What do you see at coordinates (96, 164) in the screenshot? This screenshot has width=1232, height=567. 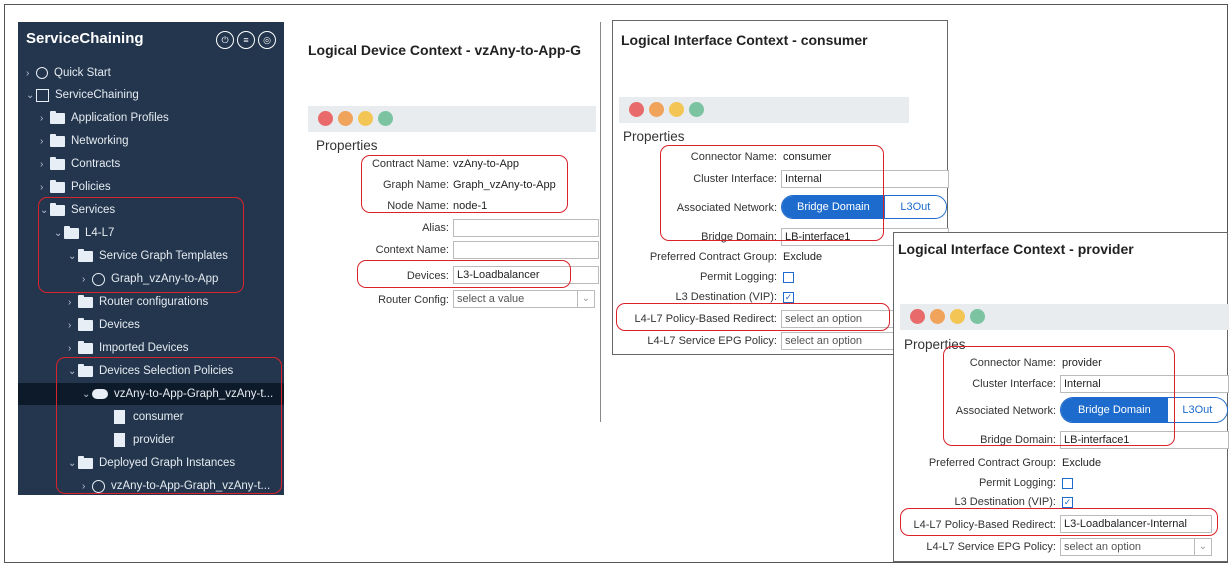 I see `nav-label: Contracts` at bounding box center [96, 164].